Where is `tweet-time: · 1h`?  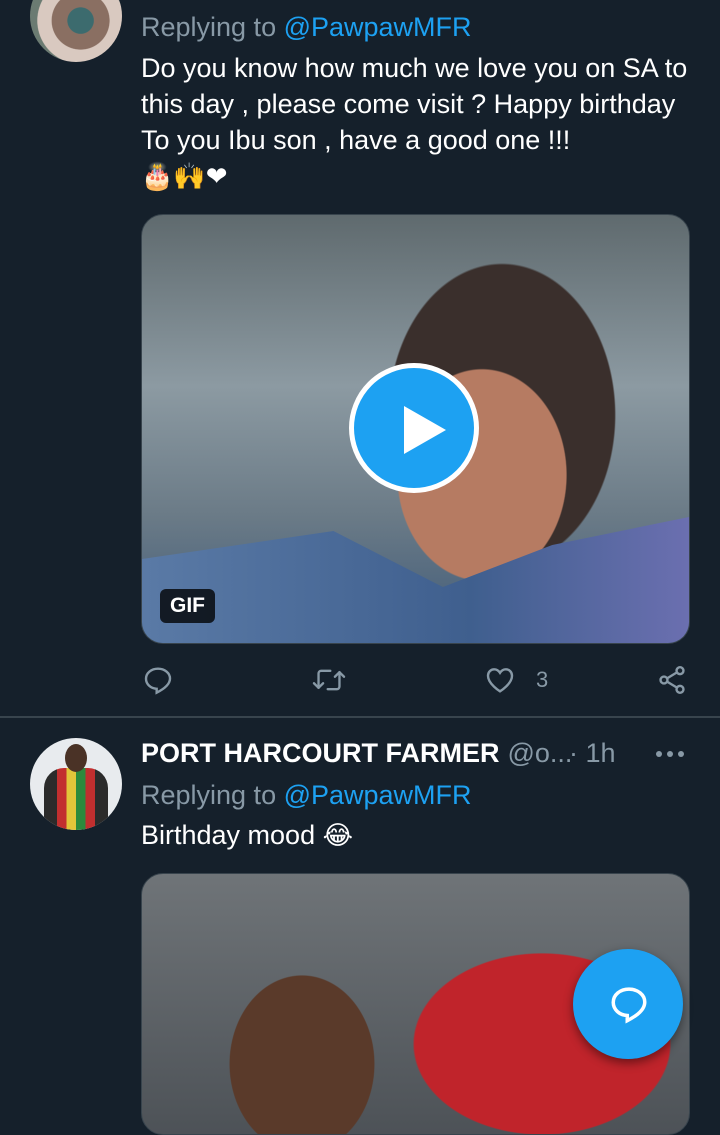 tweet-time: · 1h is located at coordinates (592, 753).